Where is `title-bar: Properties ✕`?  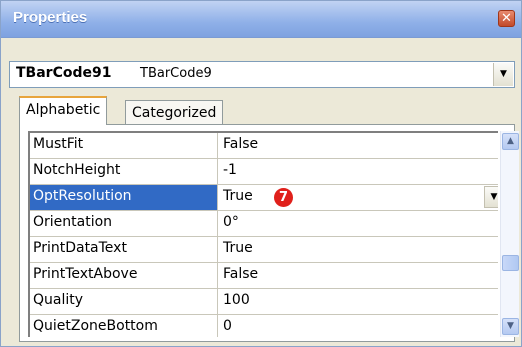
title-bar: Properties ✕ is located at coordinates (261, 19).